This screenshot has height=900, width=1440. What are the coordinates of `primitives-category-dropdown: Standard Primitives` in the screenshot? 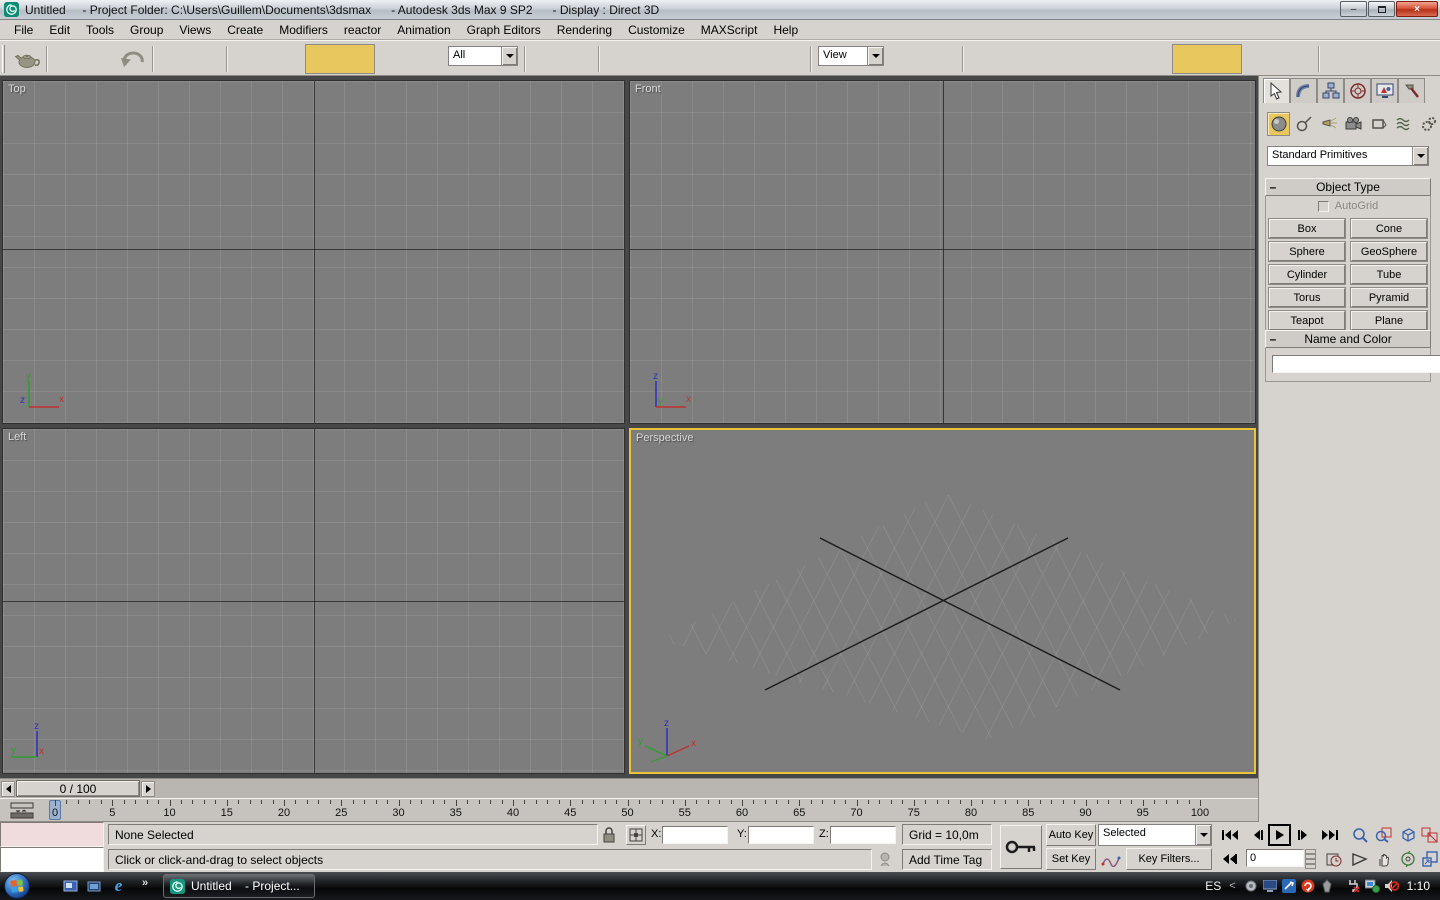 It's located at (1348, 156).